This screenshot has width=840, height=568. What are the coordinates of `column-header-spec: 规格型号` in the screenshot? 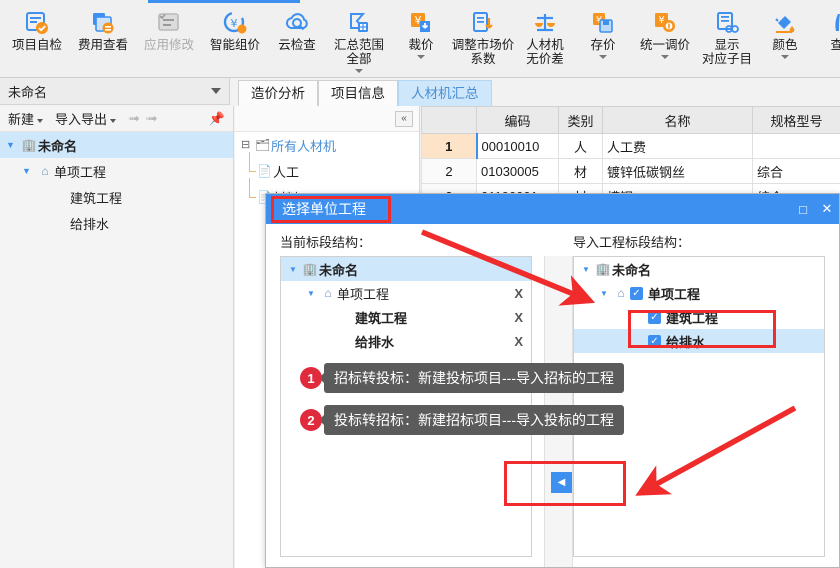 It's located at (796, 120).